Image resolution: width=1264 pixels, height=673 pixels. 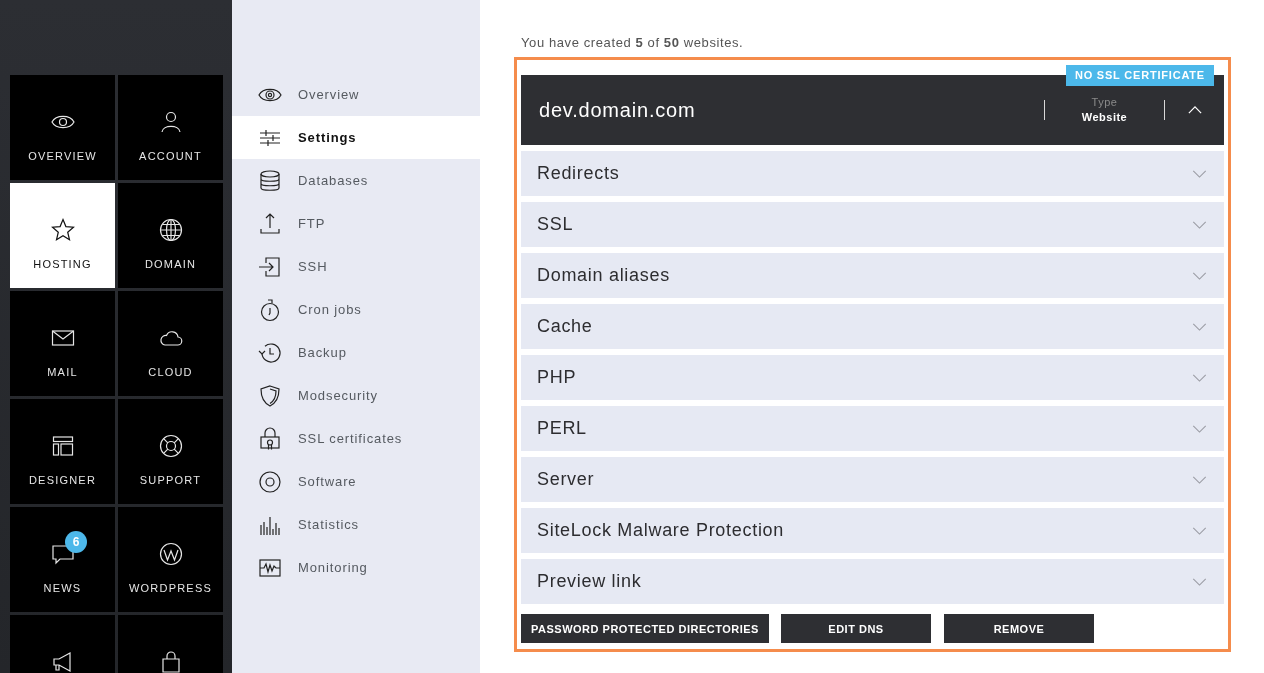 I want to click on disc-icon, so click(x=270, y=481).